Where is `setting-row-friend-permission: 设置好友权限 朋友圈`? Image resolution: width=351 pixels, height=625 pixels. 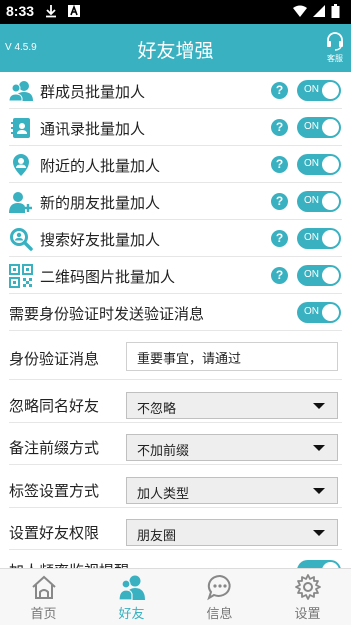
setting-row-friend-permission: 设置好友权限 朋友圈 is located at coordinates (175, 531).